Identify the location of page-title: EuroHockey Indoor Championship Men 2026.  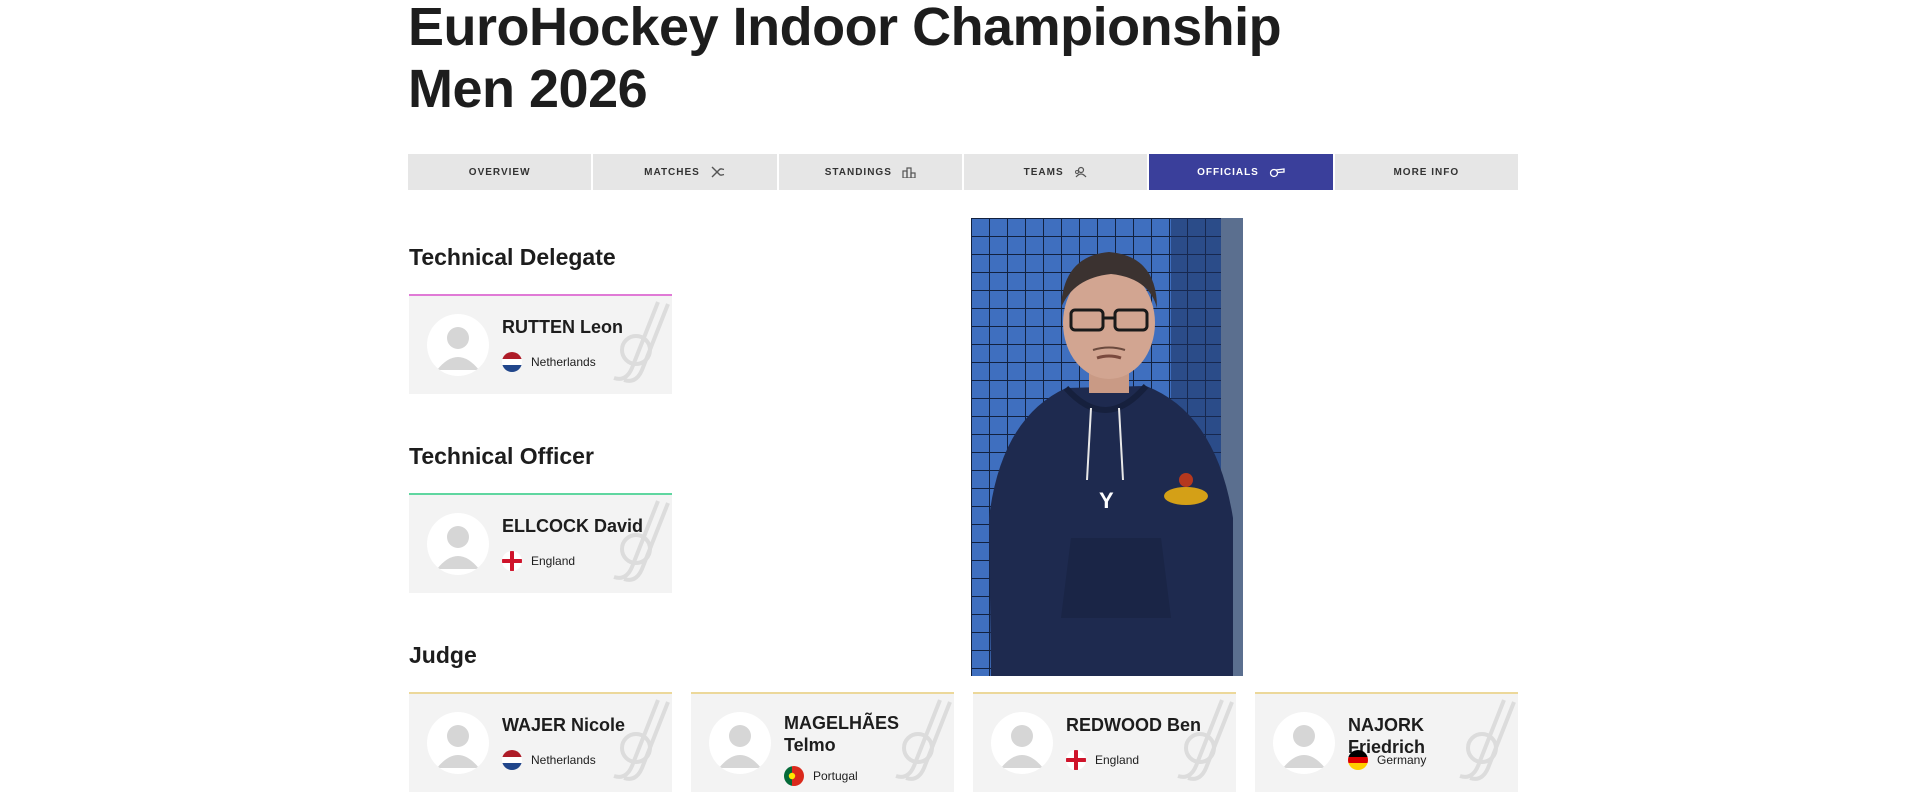
(845, 60).